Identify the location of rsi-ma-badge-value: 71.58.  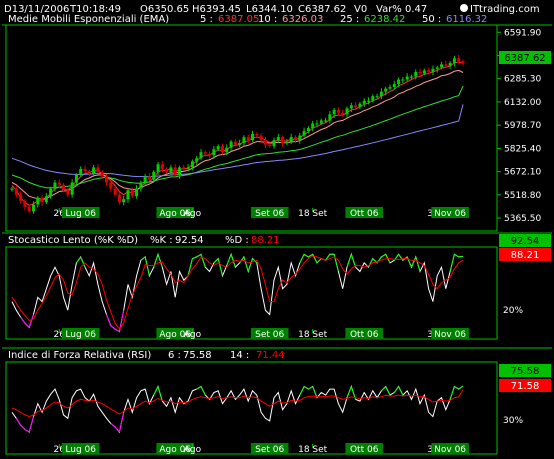
(525, 386).